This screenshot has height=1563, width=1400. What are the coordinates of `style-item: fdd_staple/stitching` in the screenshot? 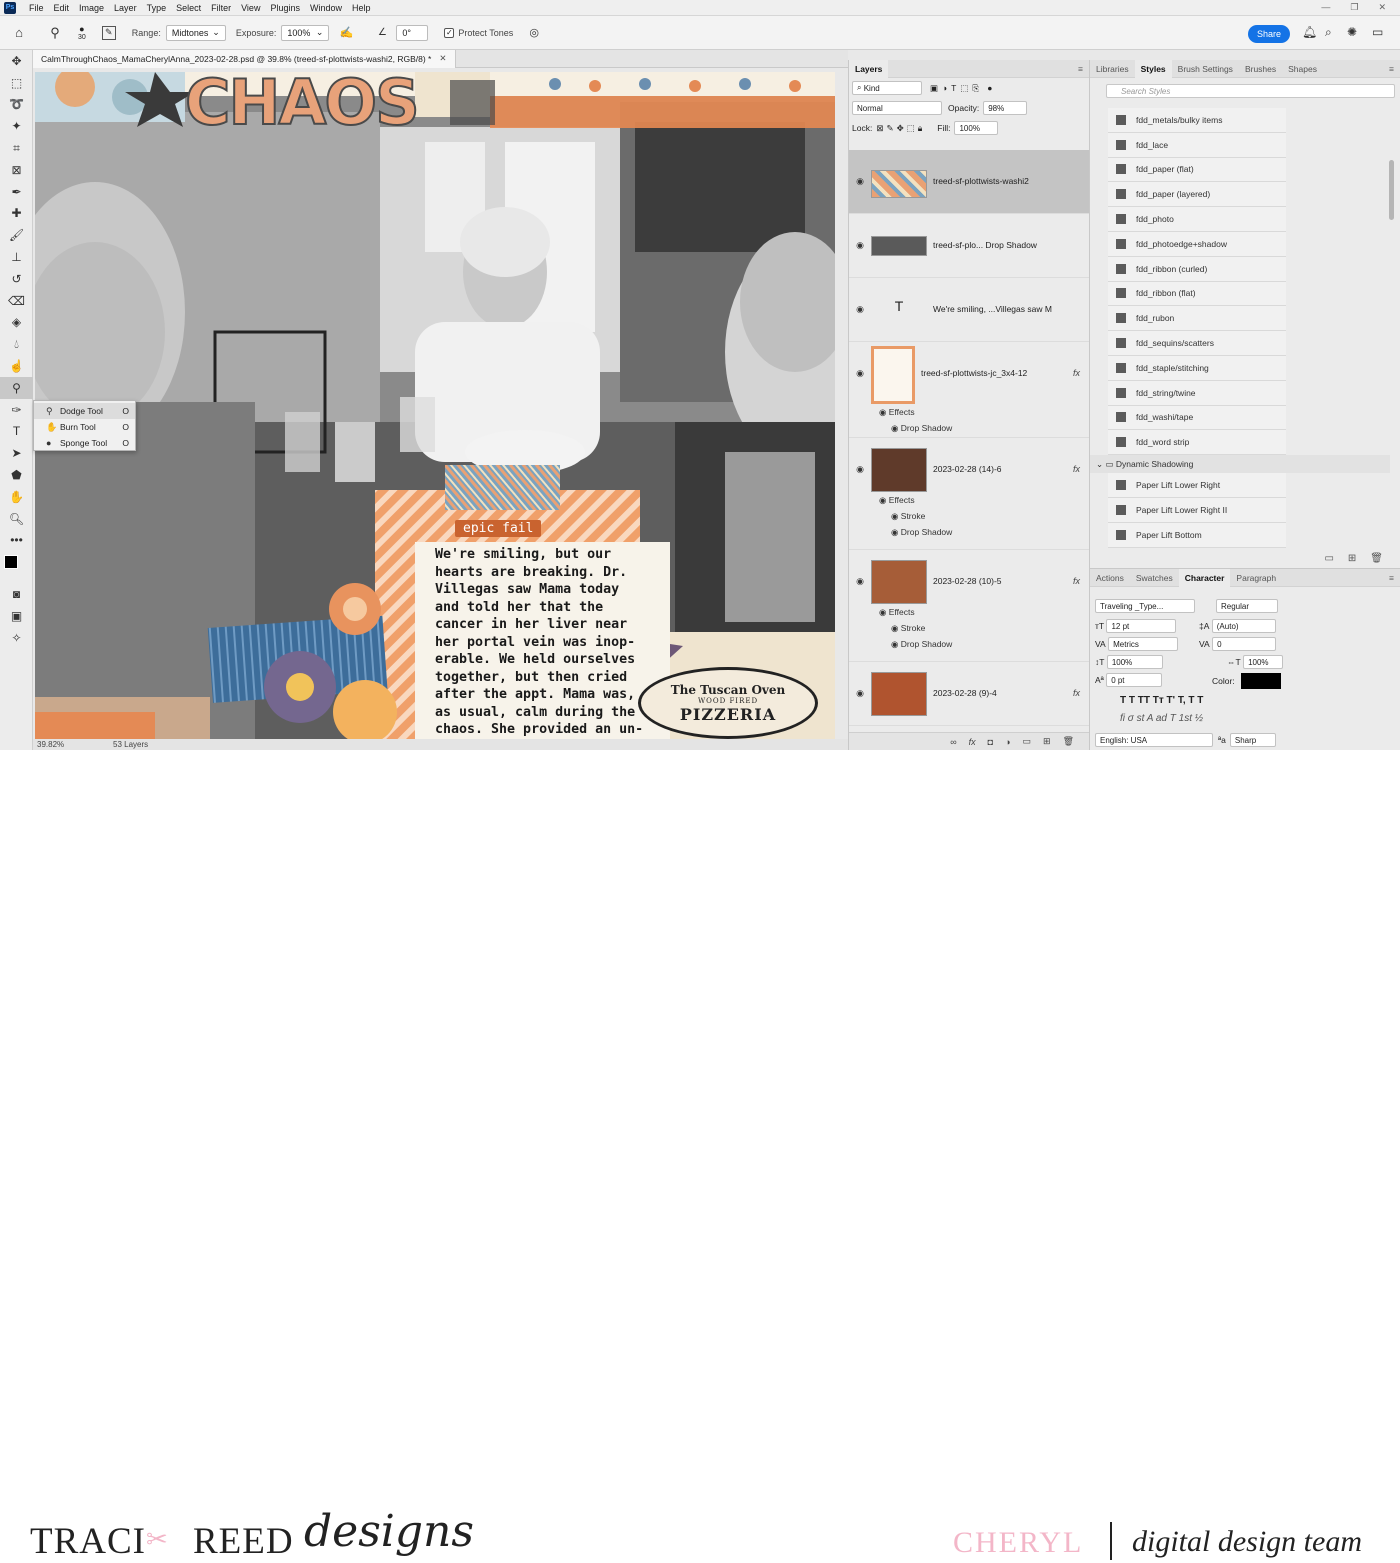 It's located at (1197, 368).